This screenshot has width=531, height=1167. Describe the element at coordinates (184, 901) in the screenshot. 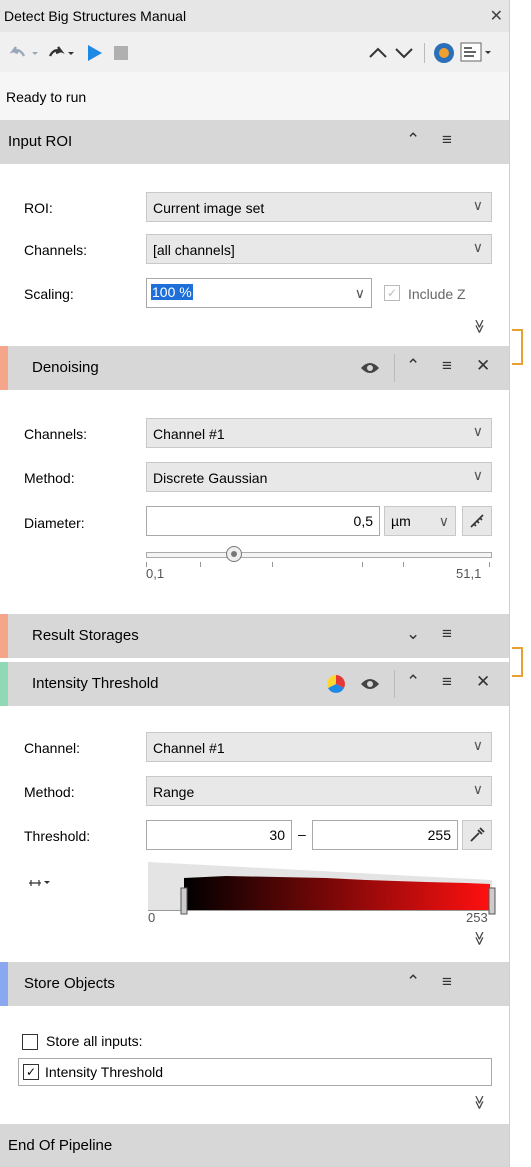

I see `range-low-handle` at that location.